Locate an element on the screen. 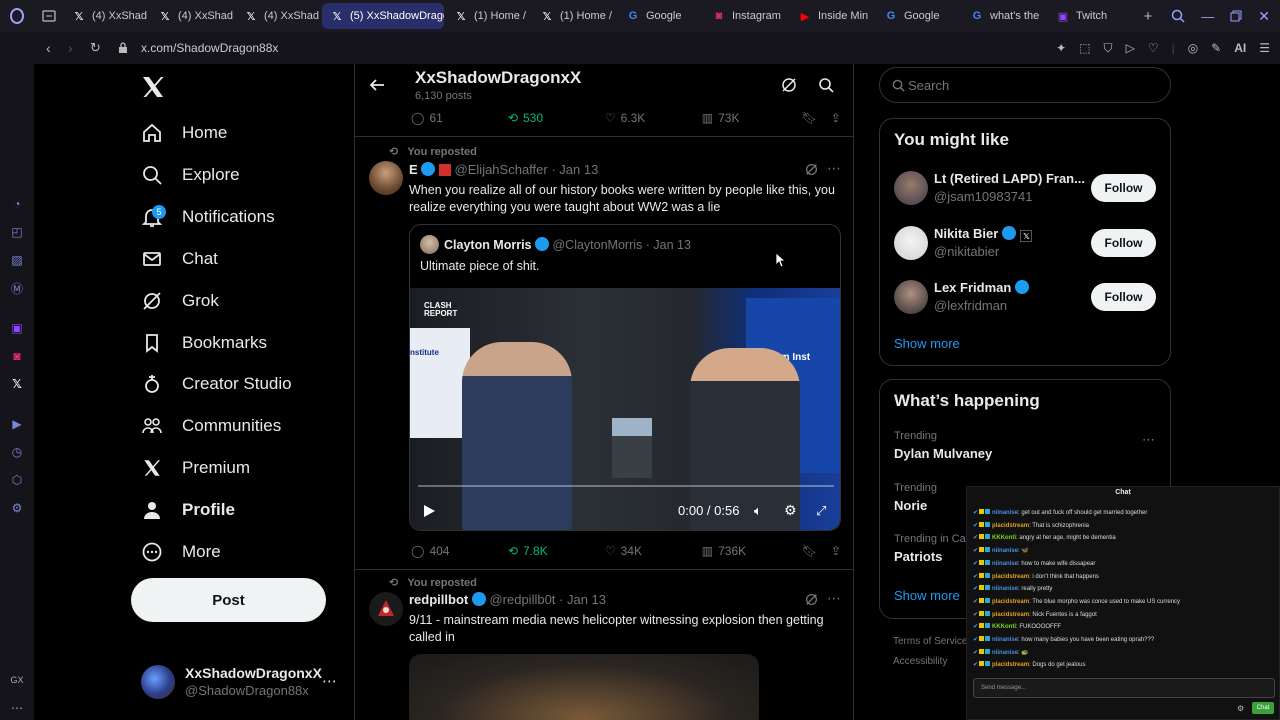  video-progress is located at coordinates (626, 486).